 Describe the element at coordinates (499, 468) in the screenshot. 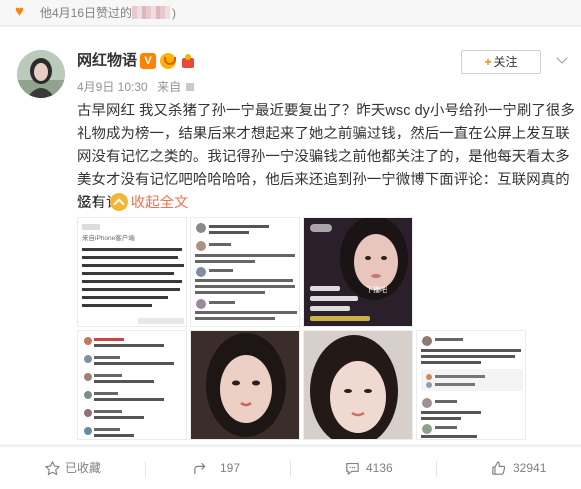

I see `like-icon` at that location.